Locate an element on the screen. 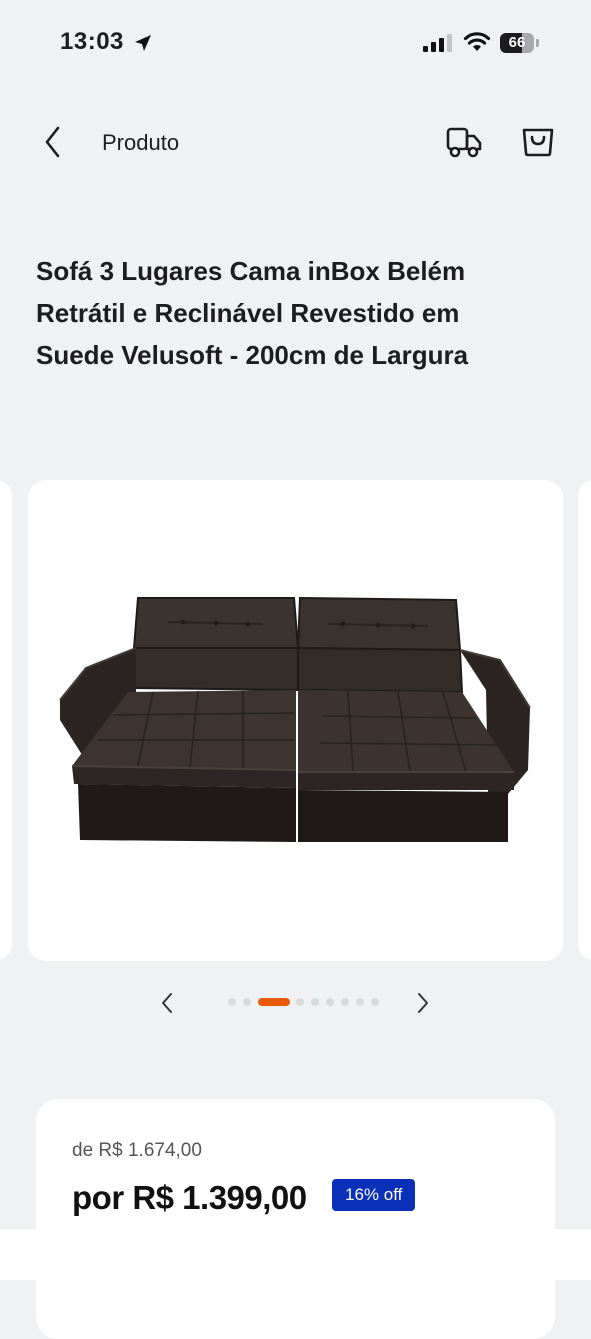 This screenshot has width=591, height=1339. status-time: 13:03 is located at coordinates (92, 41).